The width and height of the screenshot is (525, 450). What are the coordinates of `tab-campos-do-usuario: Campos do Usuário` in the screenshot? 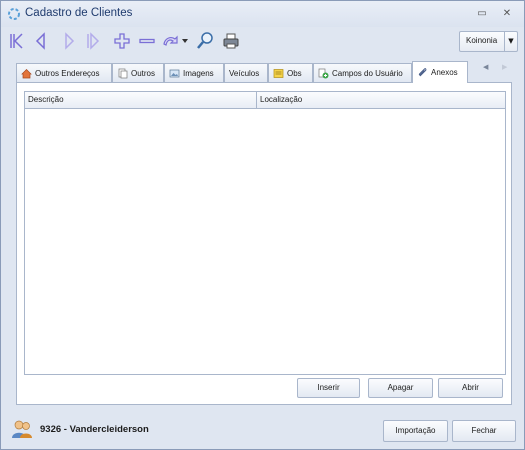 It's located at (362, 72).